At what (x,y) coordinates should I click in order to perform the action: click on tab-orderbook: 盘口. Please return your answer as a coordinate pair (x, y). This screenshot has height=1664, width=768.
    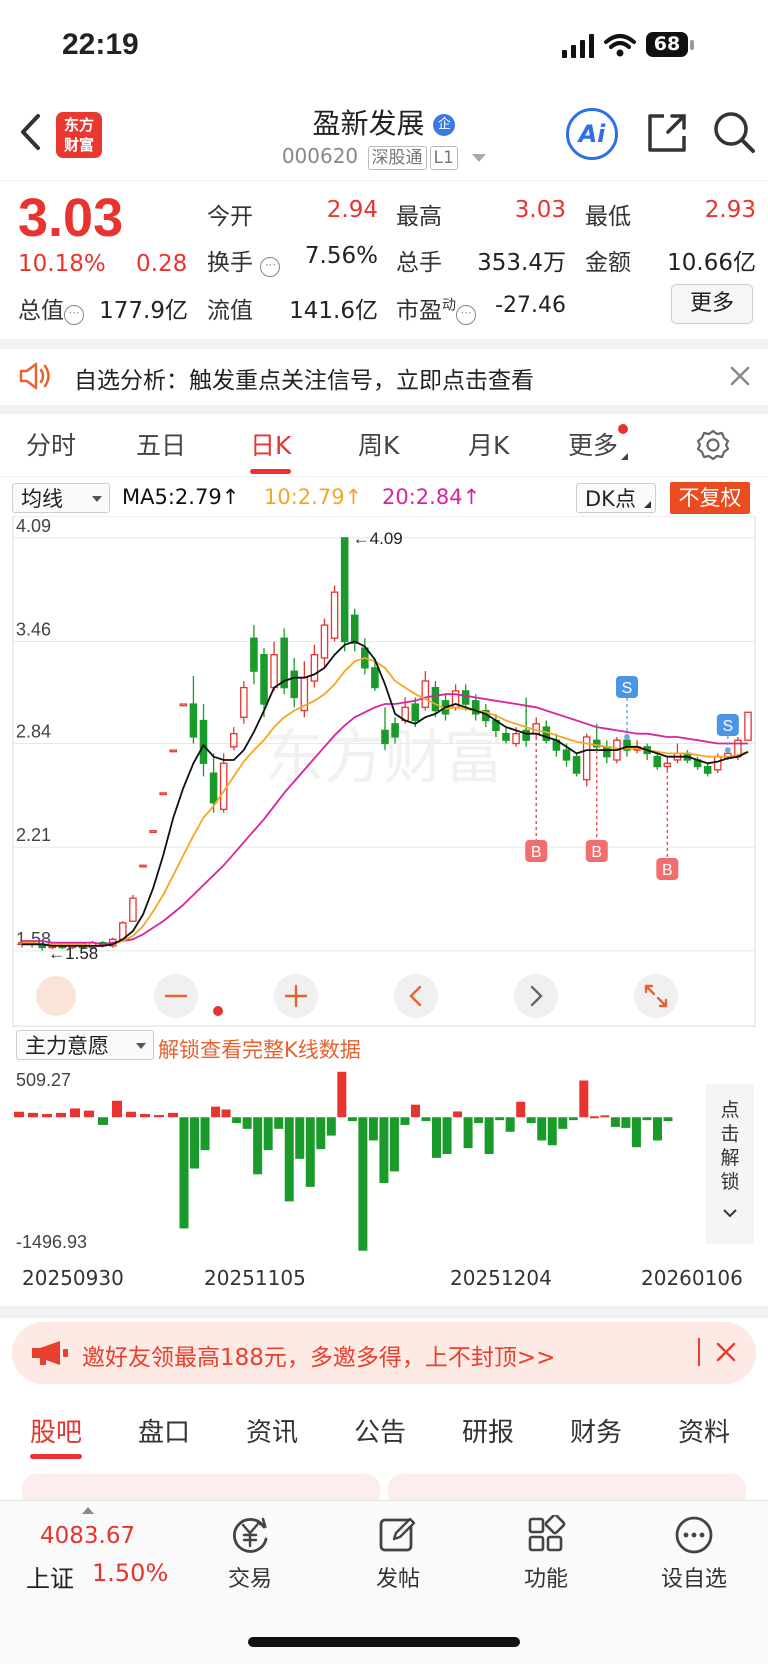
    Looking at the image, I should click on (164, 1430).